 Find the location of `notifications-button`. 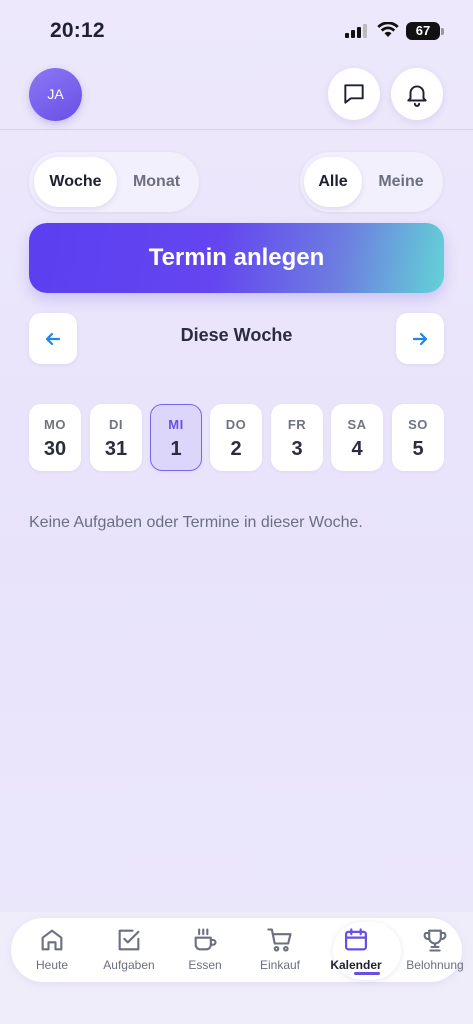

notifications-button is located at coordinates (417, 94).